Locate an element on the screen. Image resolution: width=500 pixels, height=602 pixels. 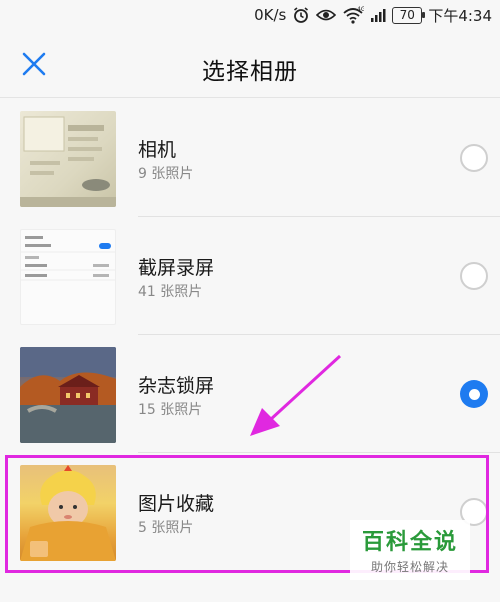
network-speed: 0K/s is located at coordinates (270, 15).